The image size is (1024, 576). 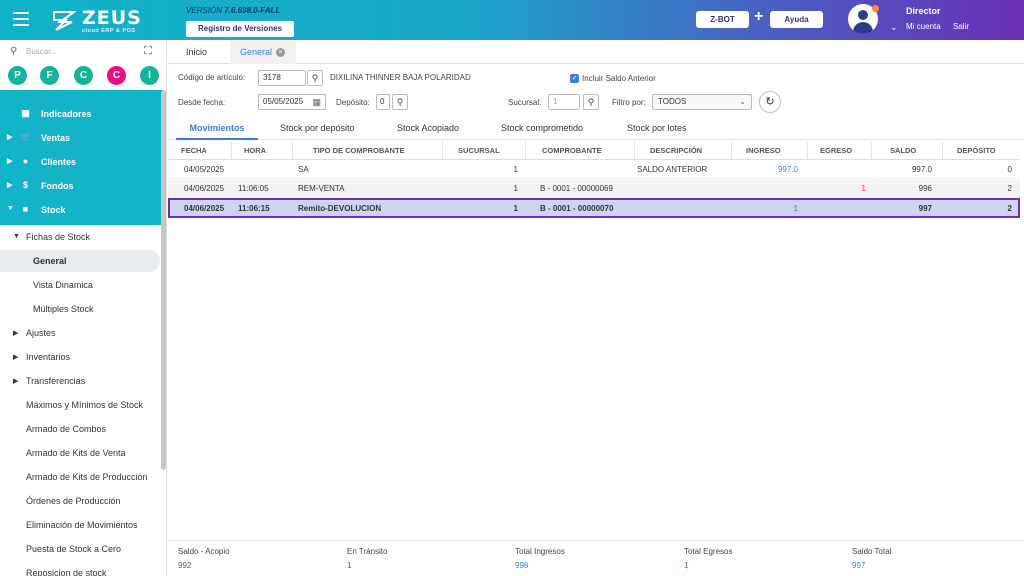 What do you see at coordinates (82, 210) in the screenshot?
I see `sidebar-item-stock: ▼ ■ Stock` at bounding box center [82, 210].